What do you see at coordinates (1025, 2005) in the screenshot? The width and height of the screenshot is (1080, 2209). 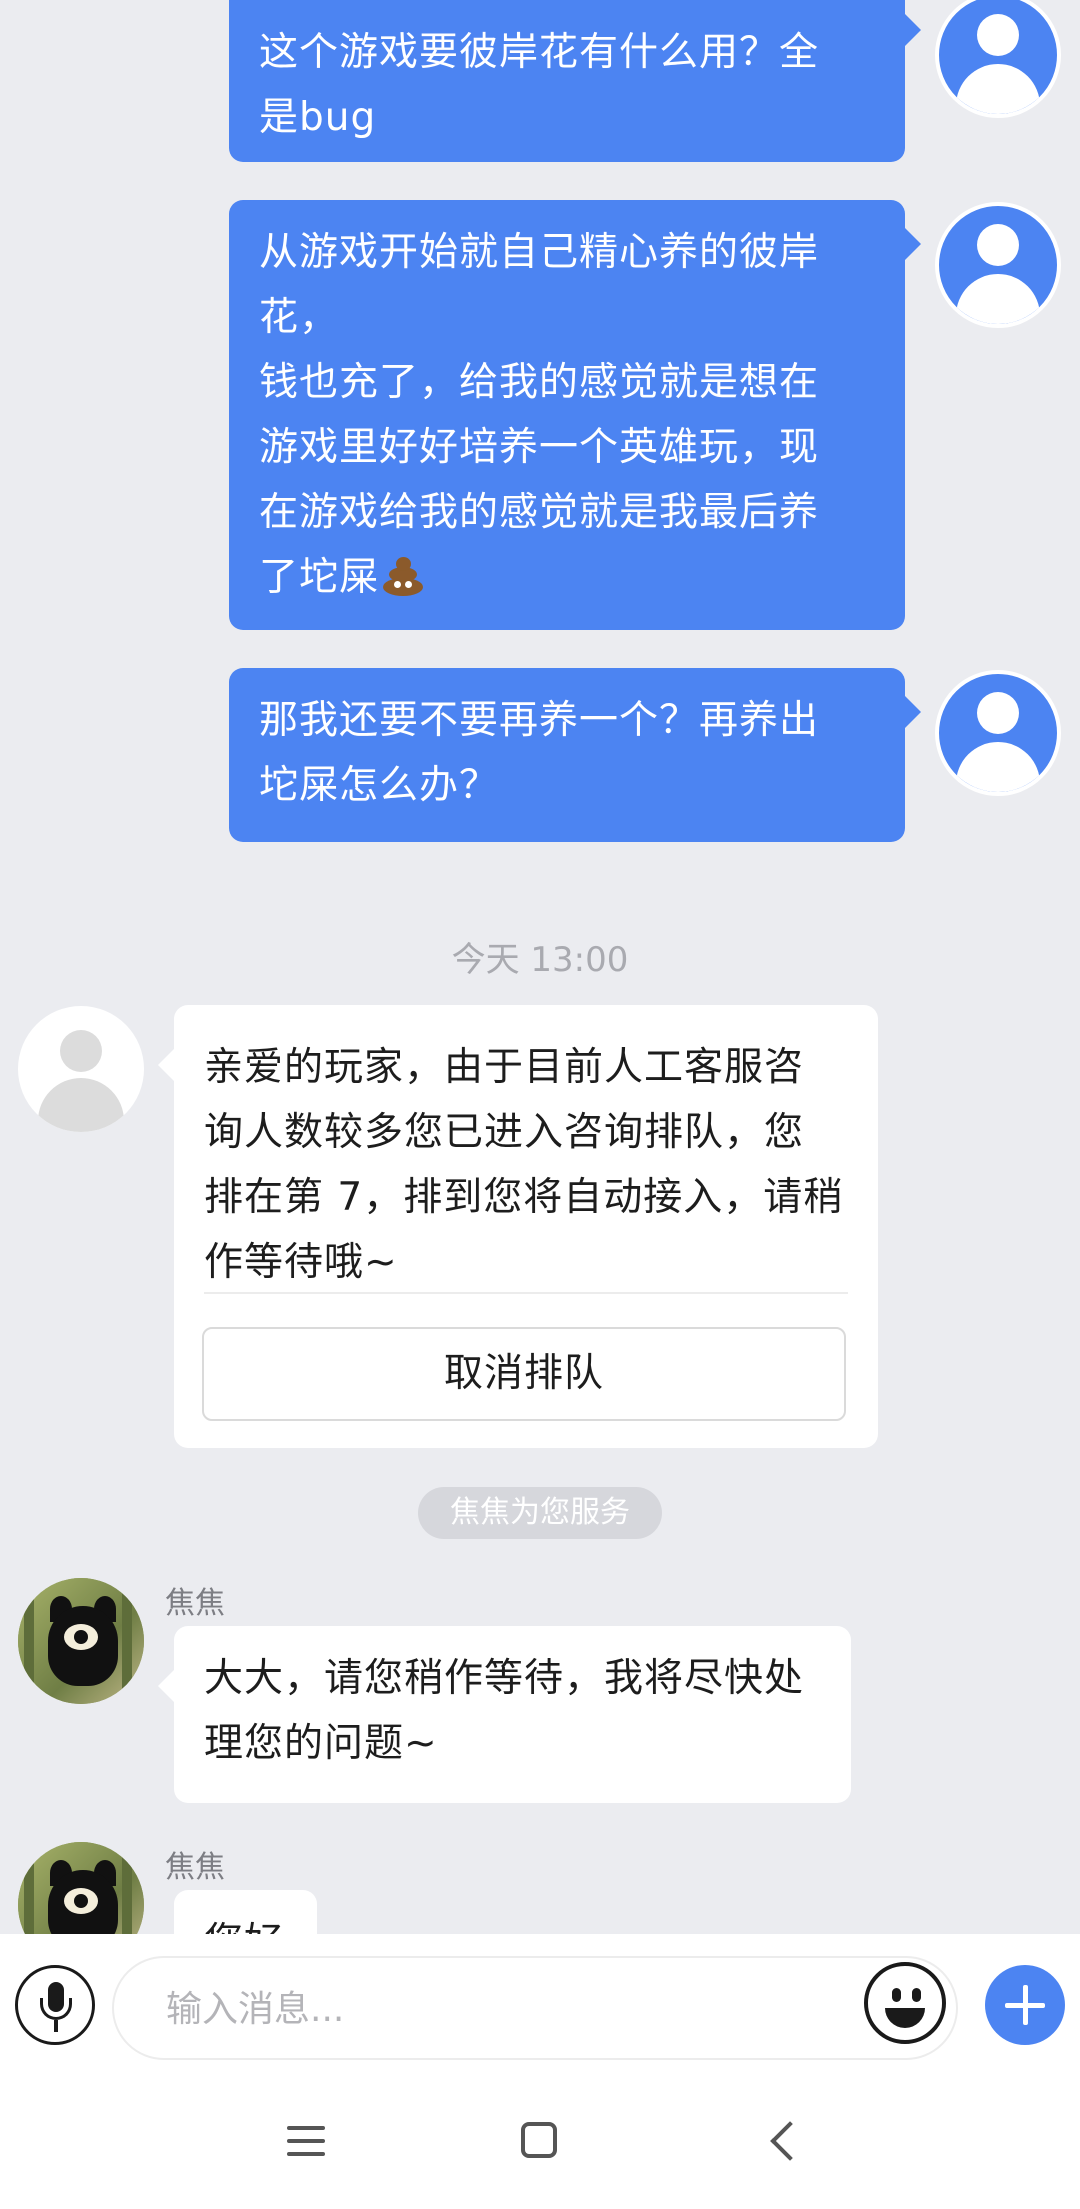 I see `plus-icon` at bounding box center [1025, 2005].